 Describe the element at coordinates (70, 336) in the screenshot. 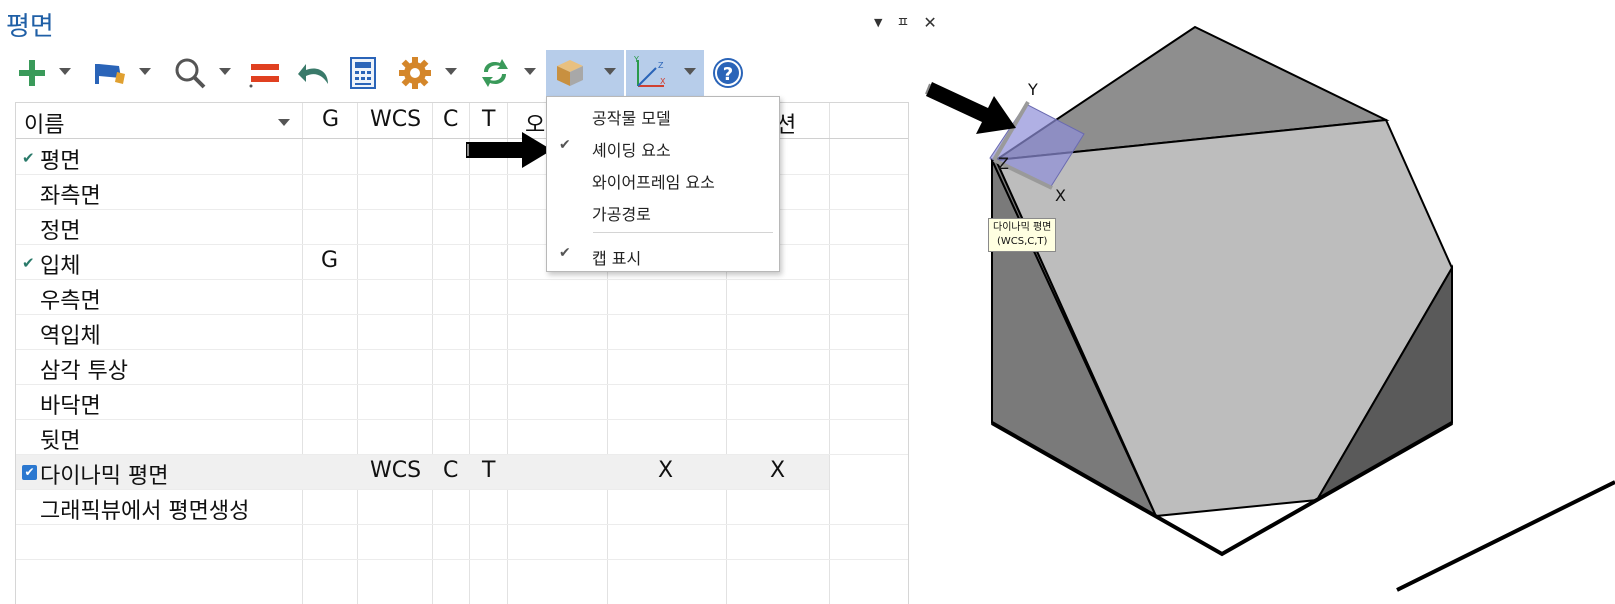

I see `row-name: 역입체` at that location.